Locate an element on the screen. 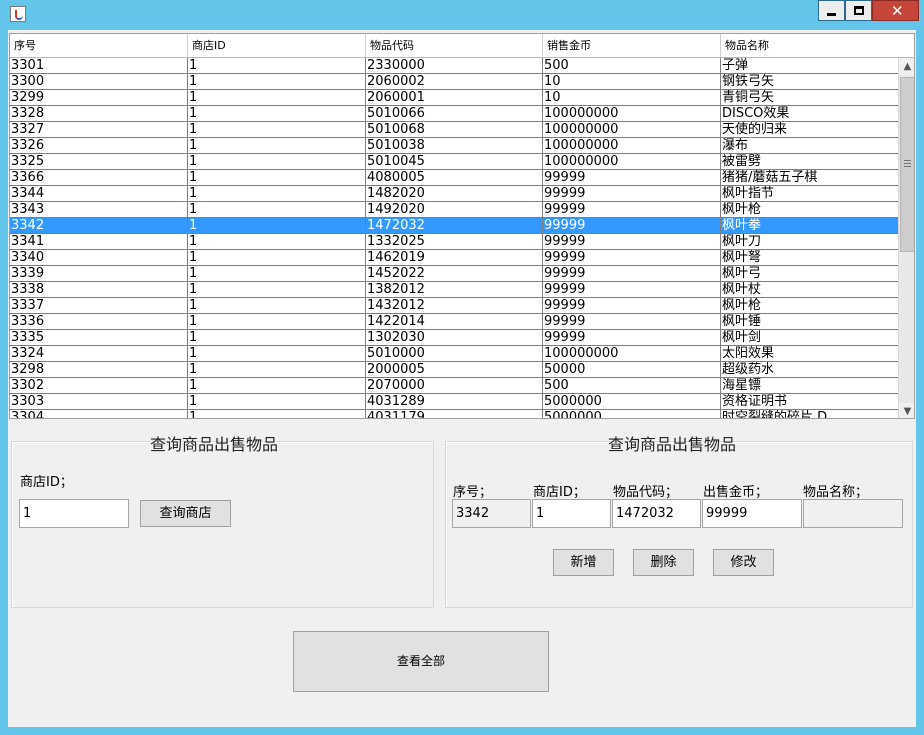 This screenshot has width=924, height=735. cell-item-name: 枫叶锤 is located at coordinates (742, 321).